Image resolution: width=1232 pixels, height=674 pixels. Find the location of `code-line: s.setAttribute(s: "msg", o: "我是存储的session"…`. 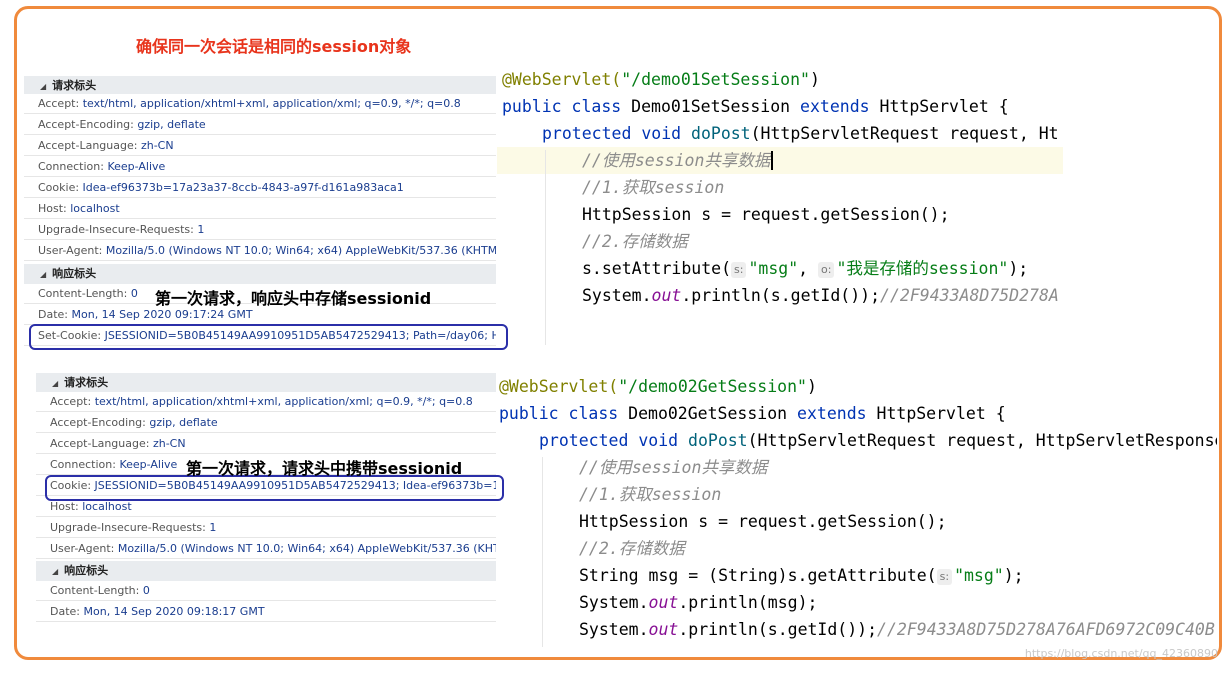

code-line: s.setAttribute(s: "msg", o: "我是存储的session"… is located at coordinates (805, 268).